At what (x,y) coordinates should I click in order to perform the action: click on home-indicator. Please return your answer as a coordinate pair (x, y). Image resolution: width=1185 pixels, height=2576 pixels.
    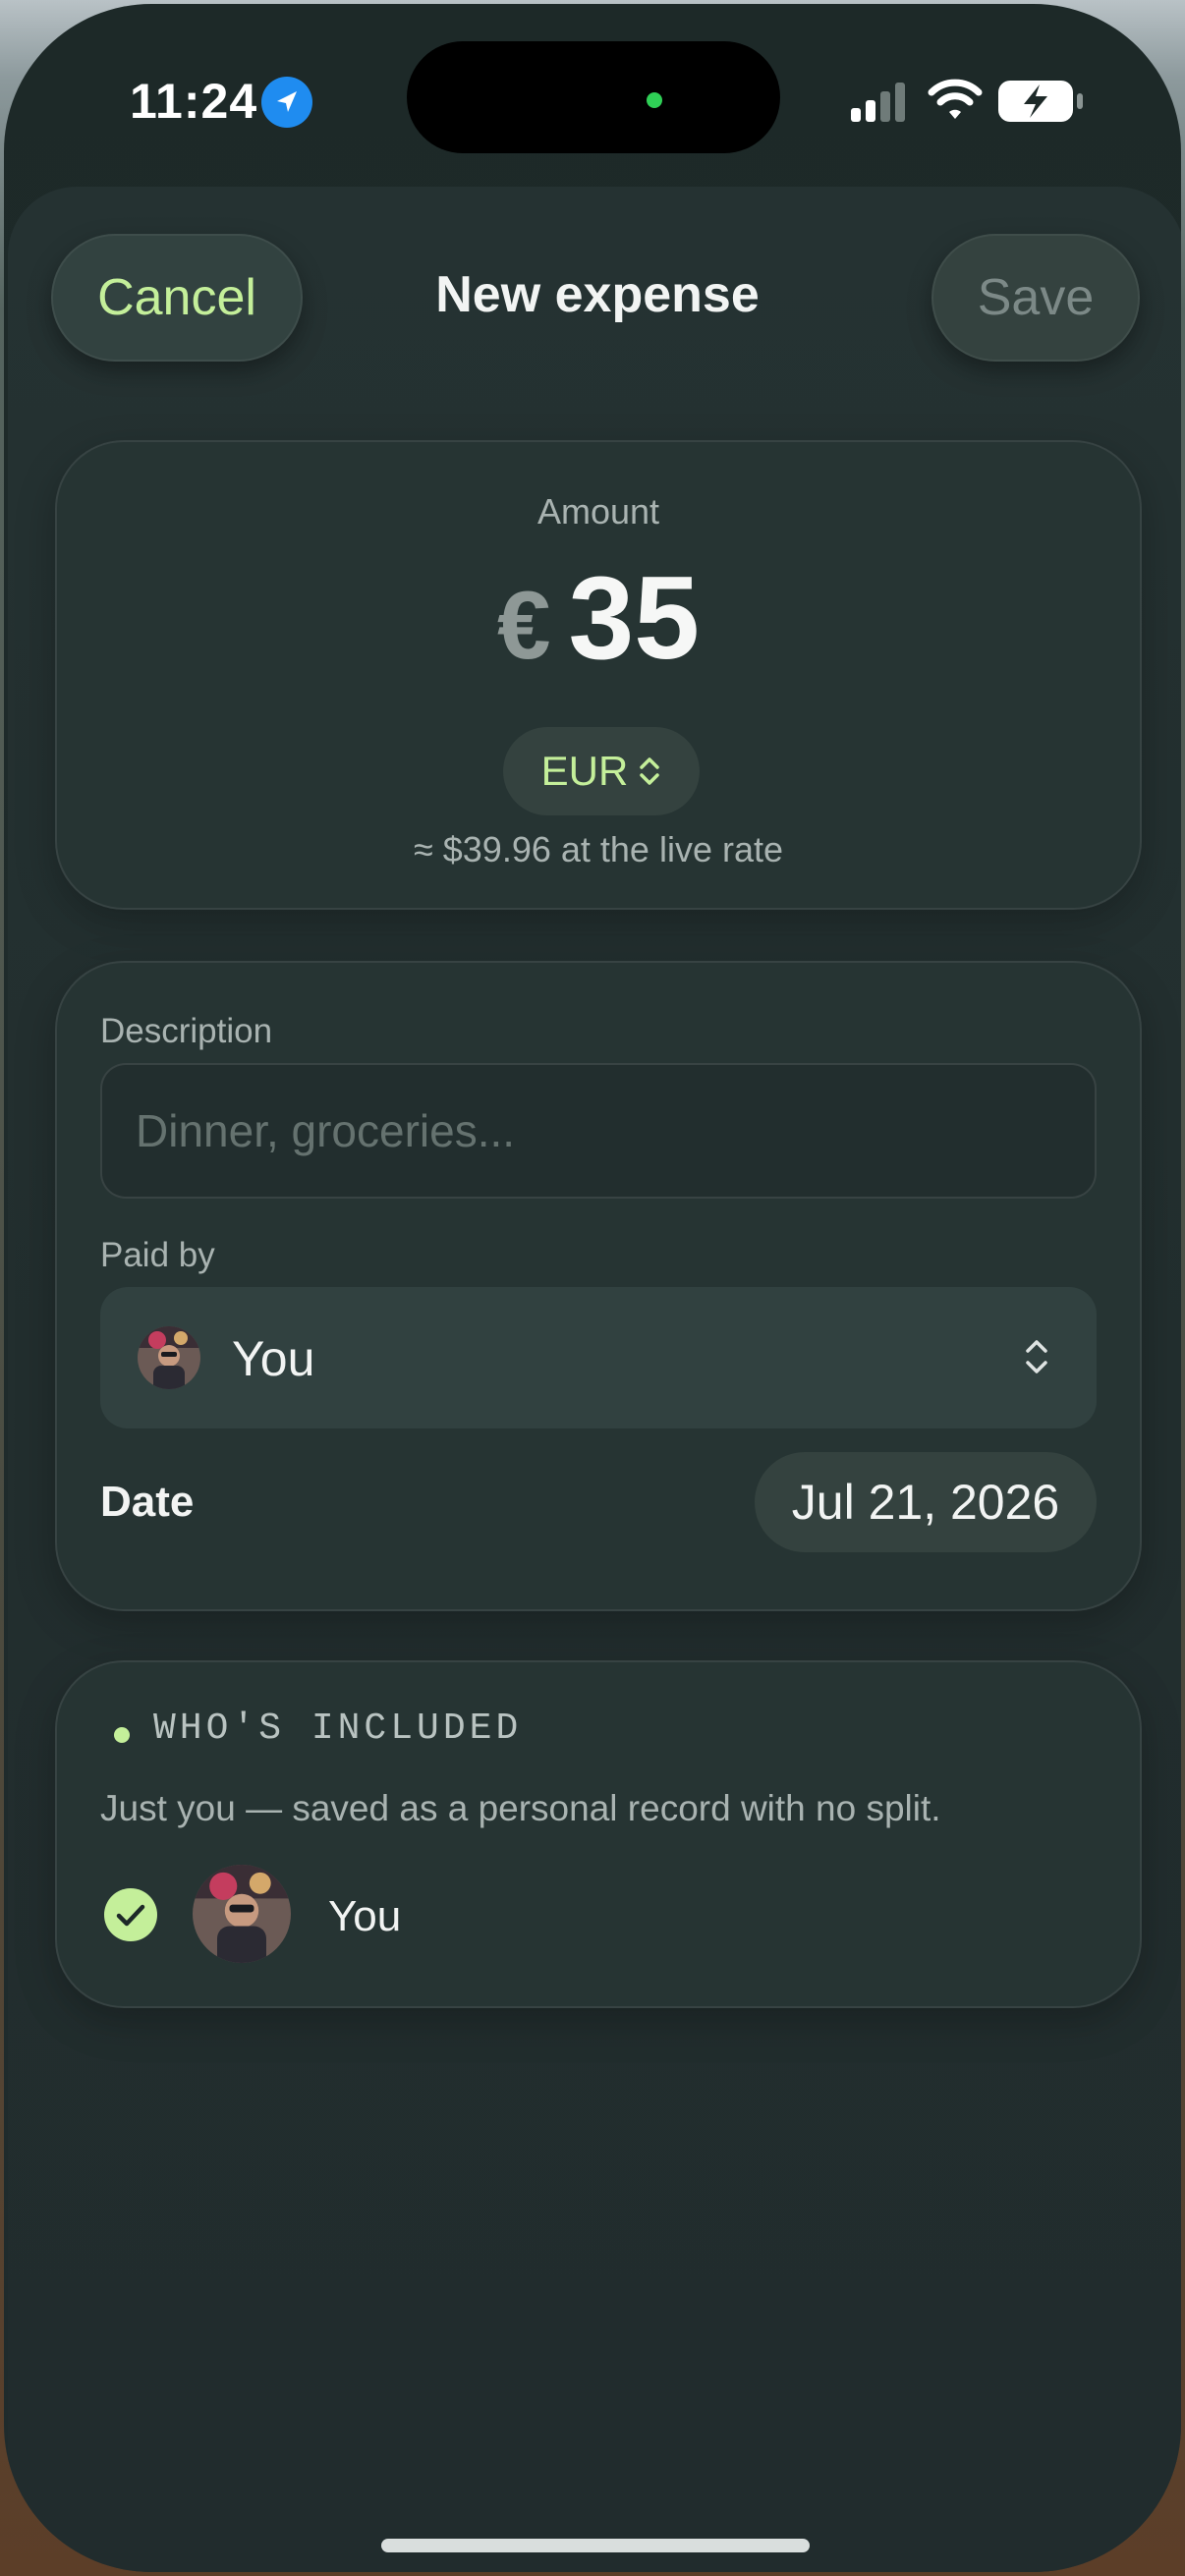
    Looking at the image, I should click on (596, 2545).